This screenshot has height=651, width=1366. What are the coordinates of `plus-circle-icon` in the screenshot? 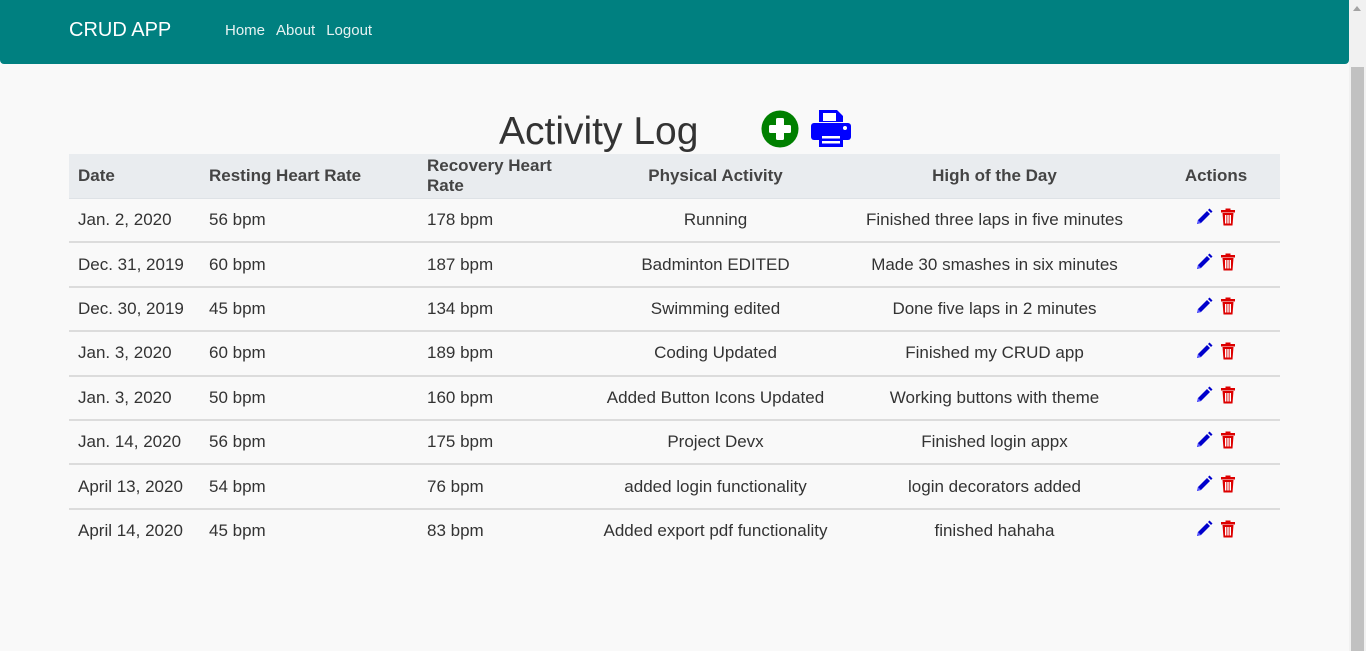 It's located at (780, 129).